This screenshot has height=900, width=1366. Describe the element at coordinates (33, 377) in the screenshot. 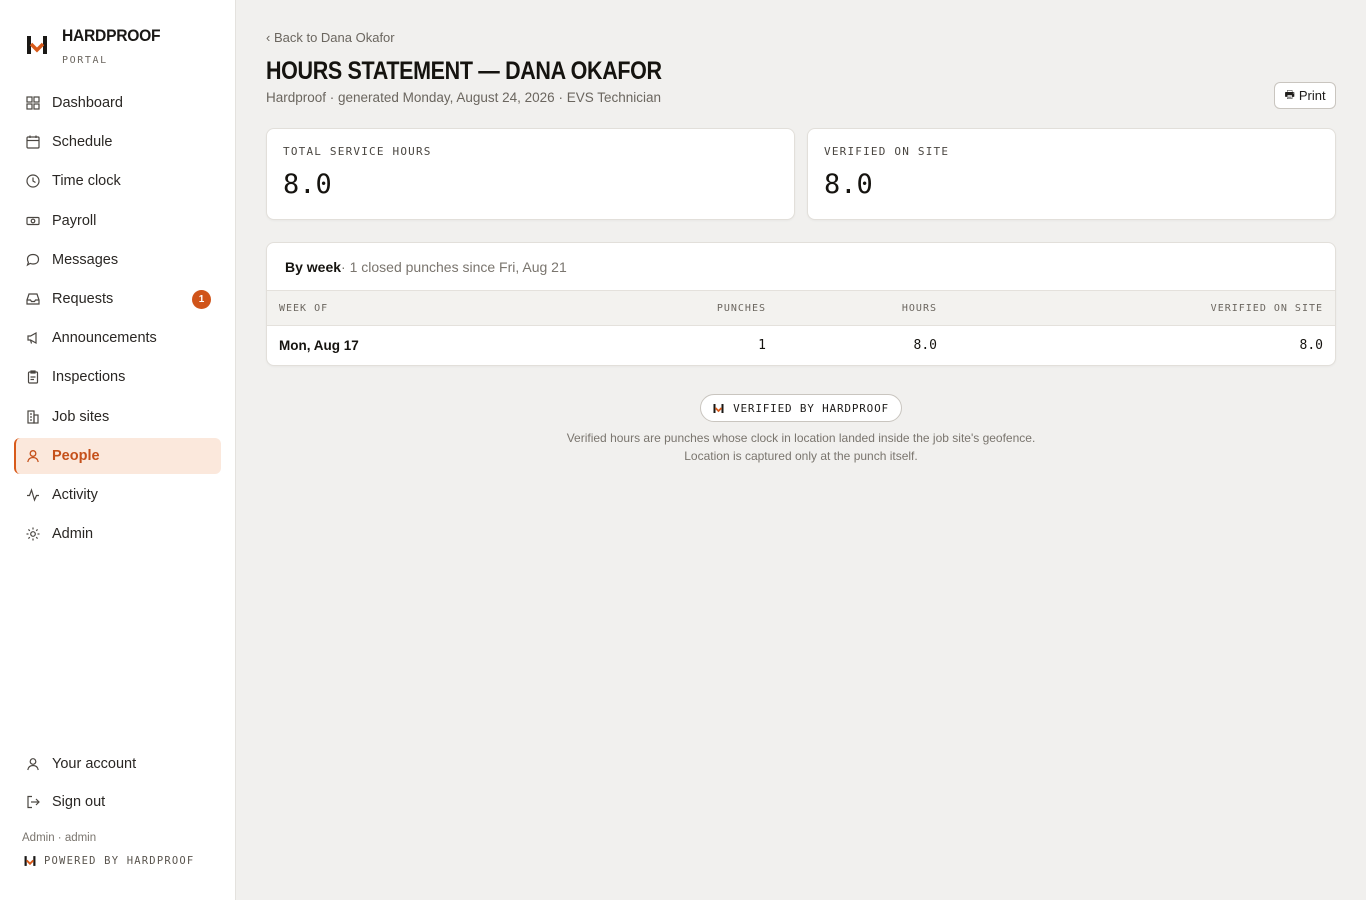

I see `clipboard-icon` at that location.